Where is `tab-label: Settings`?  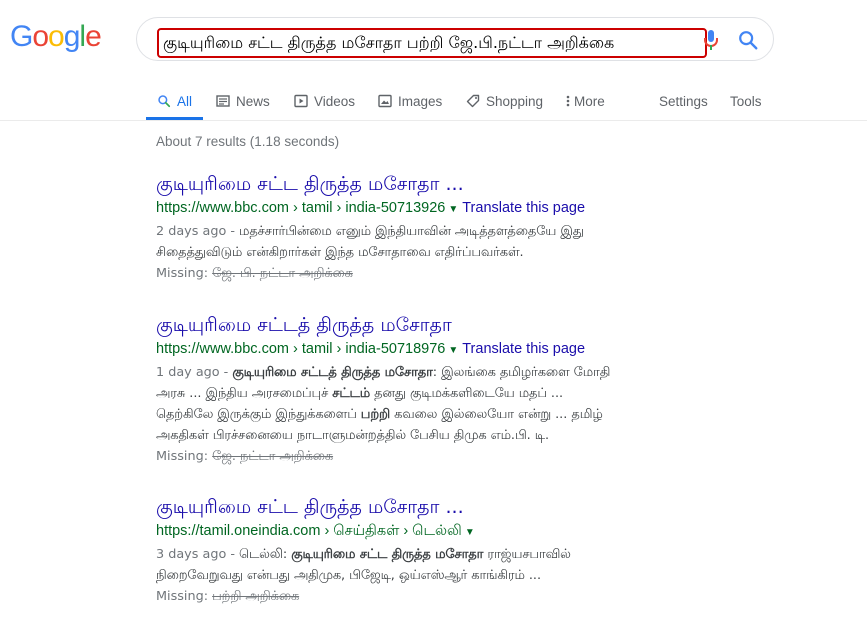
tab-label: Settings is located at coordinates (683, 101).